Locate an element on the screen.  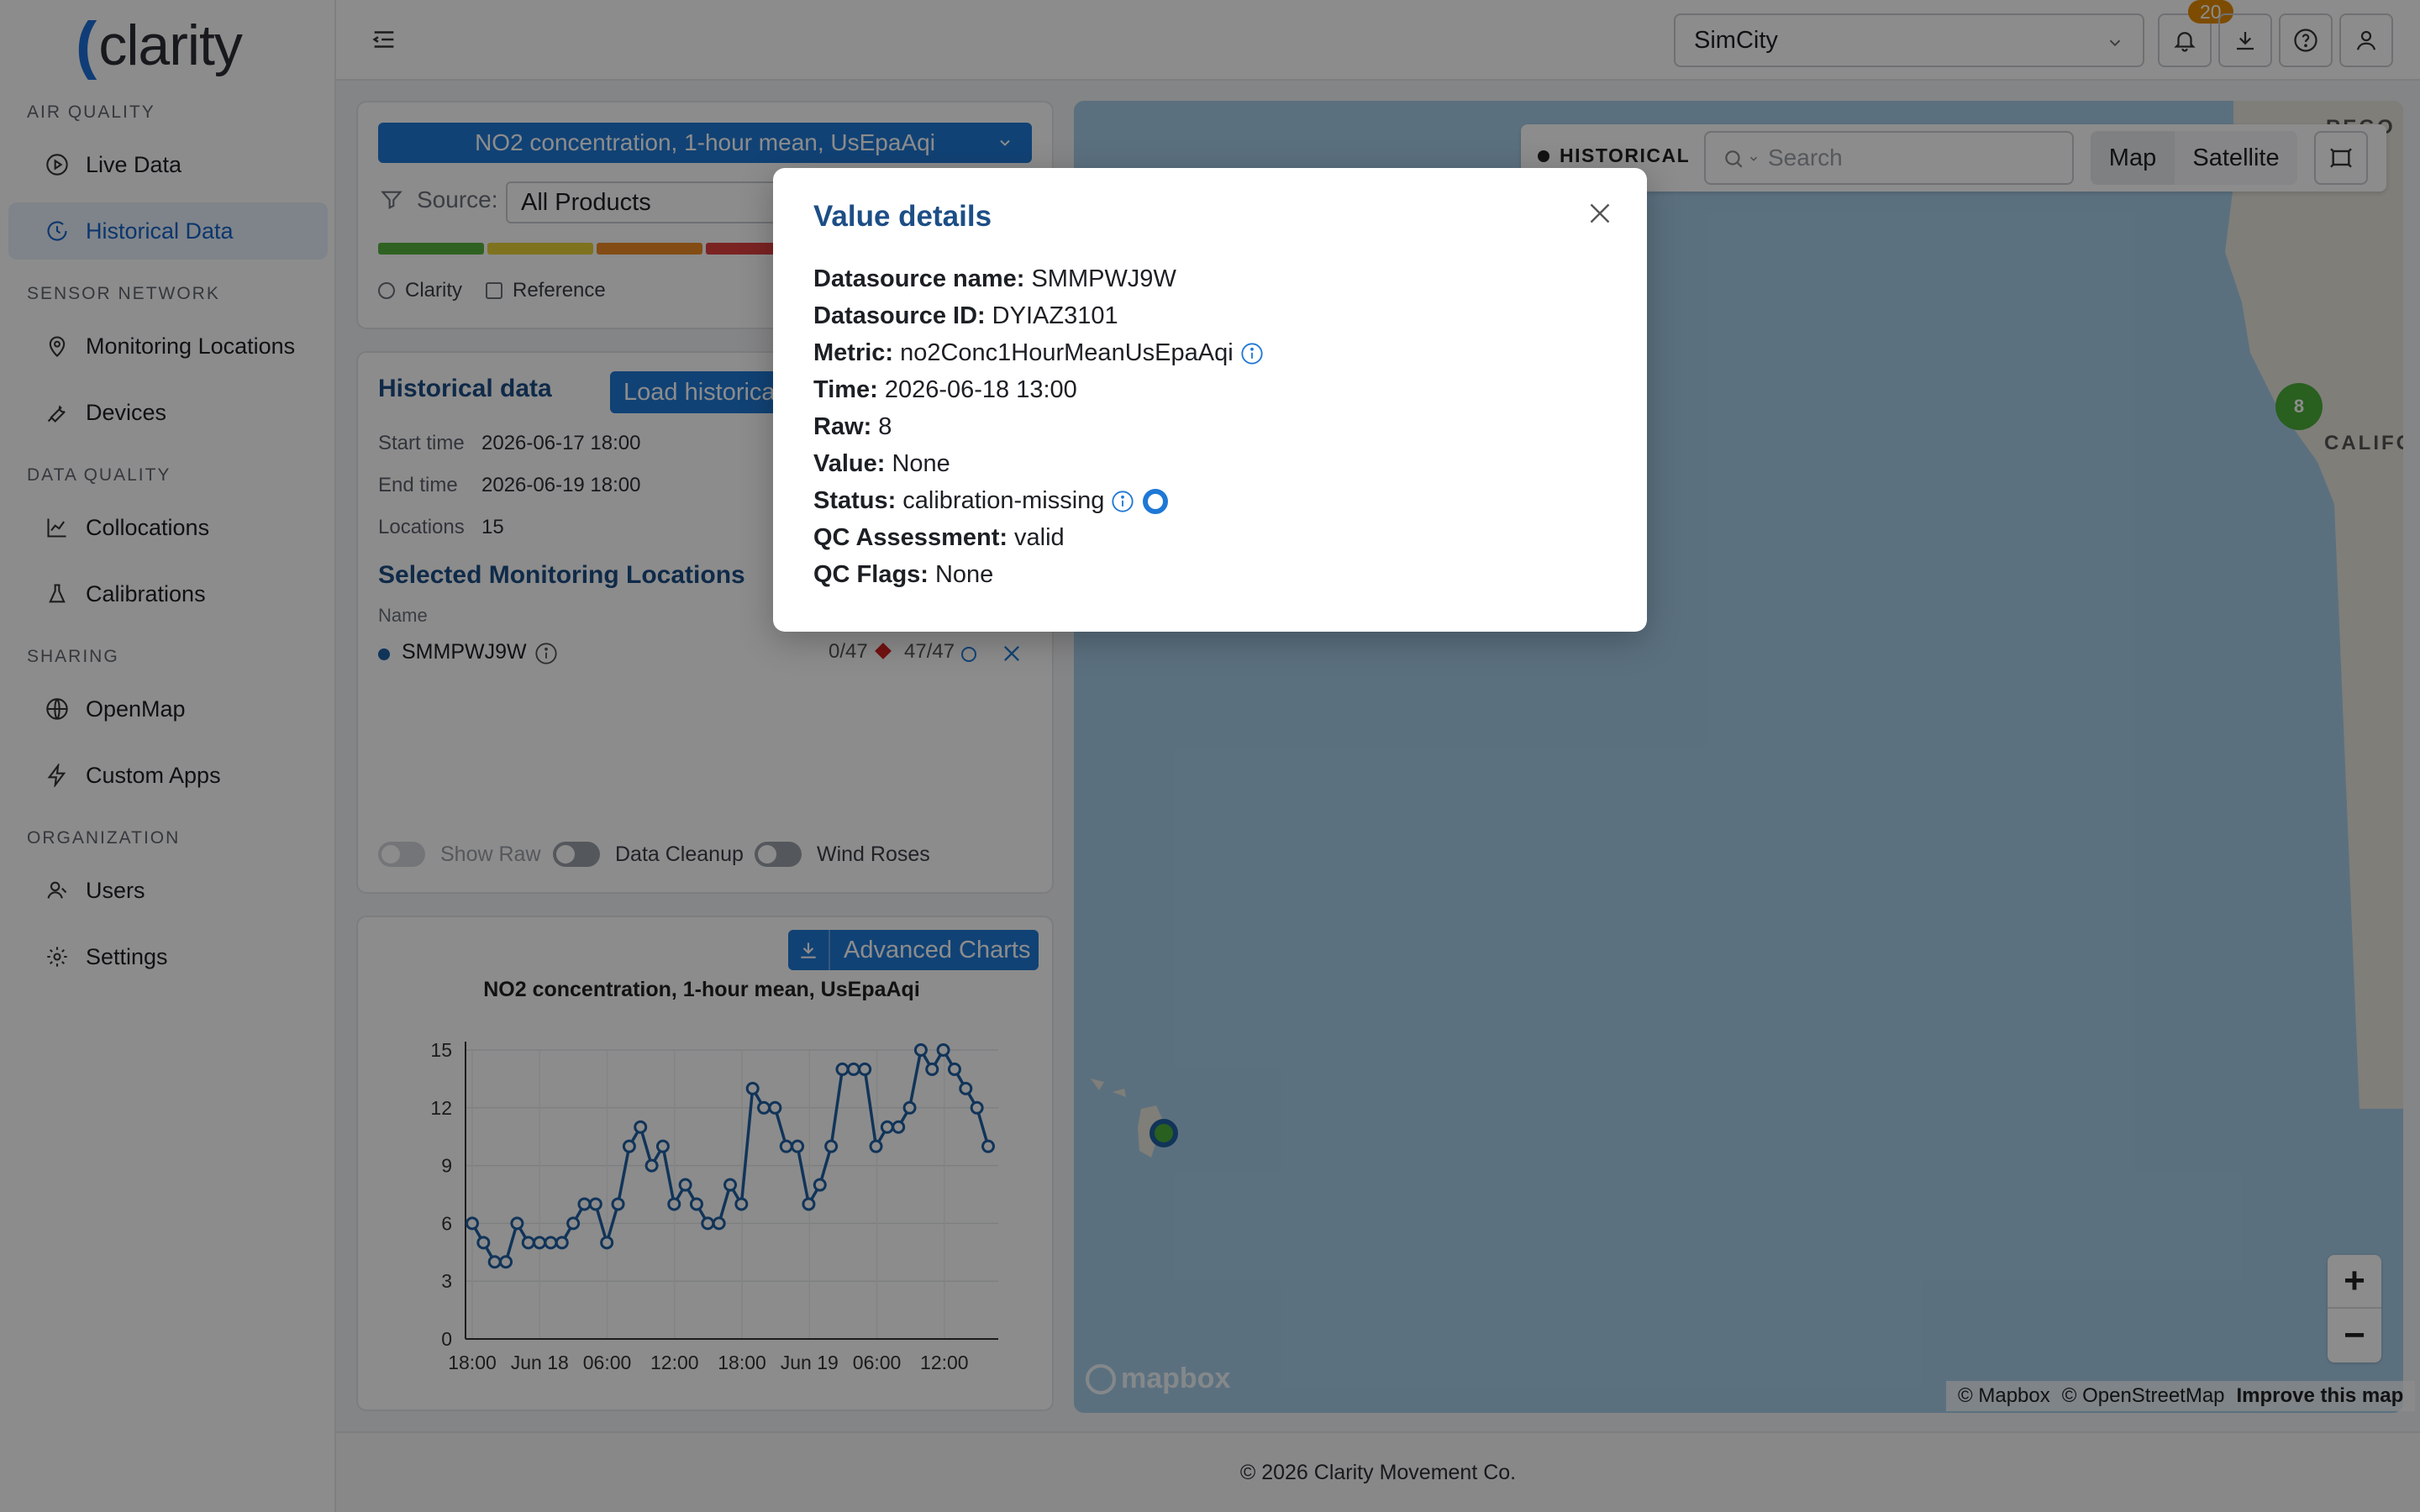
detail-metric: Metric: no2Conc1HourMeanUsEpaAqi is located at coordinates (1038, 353).